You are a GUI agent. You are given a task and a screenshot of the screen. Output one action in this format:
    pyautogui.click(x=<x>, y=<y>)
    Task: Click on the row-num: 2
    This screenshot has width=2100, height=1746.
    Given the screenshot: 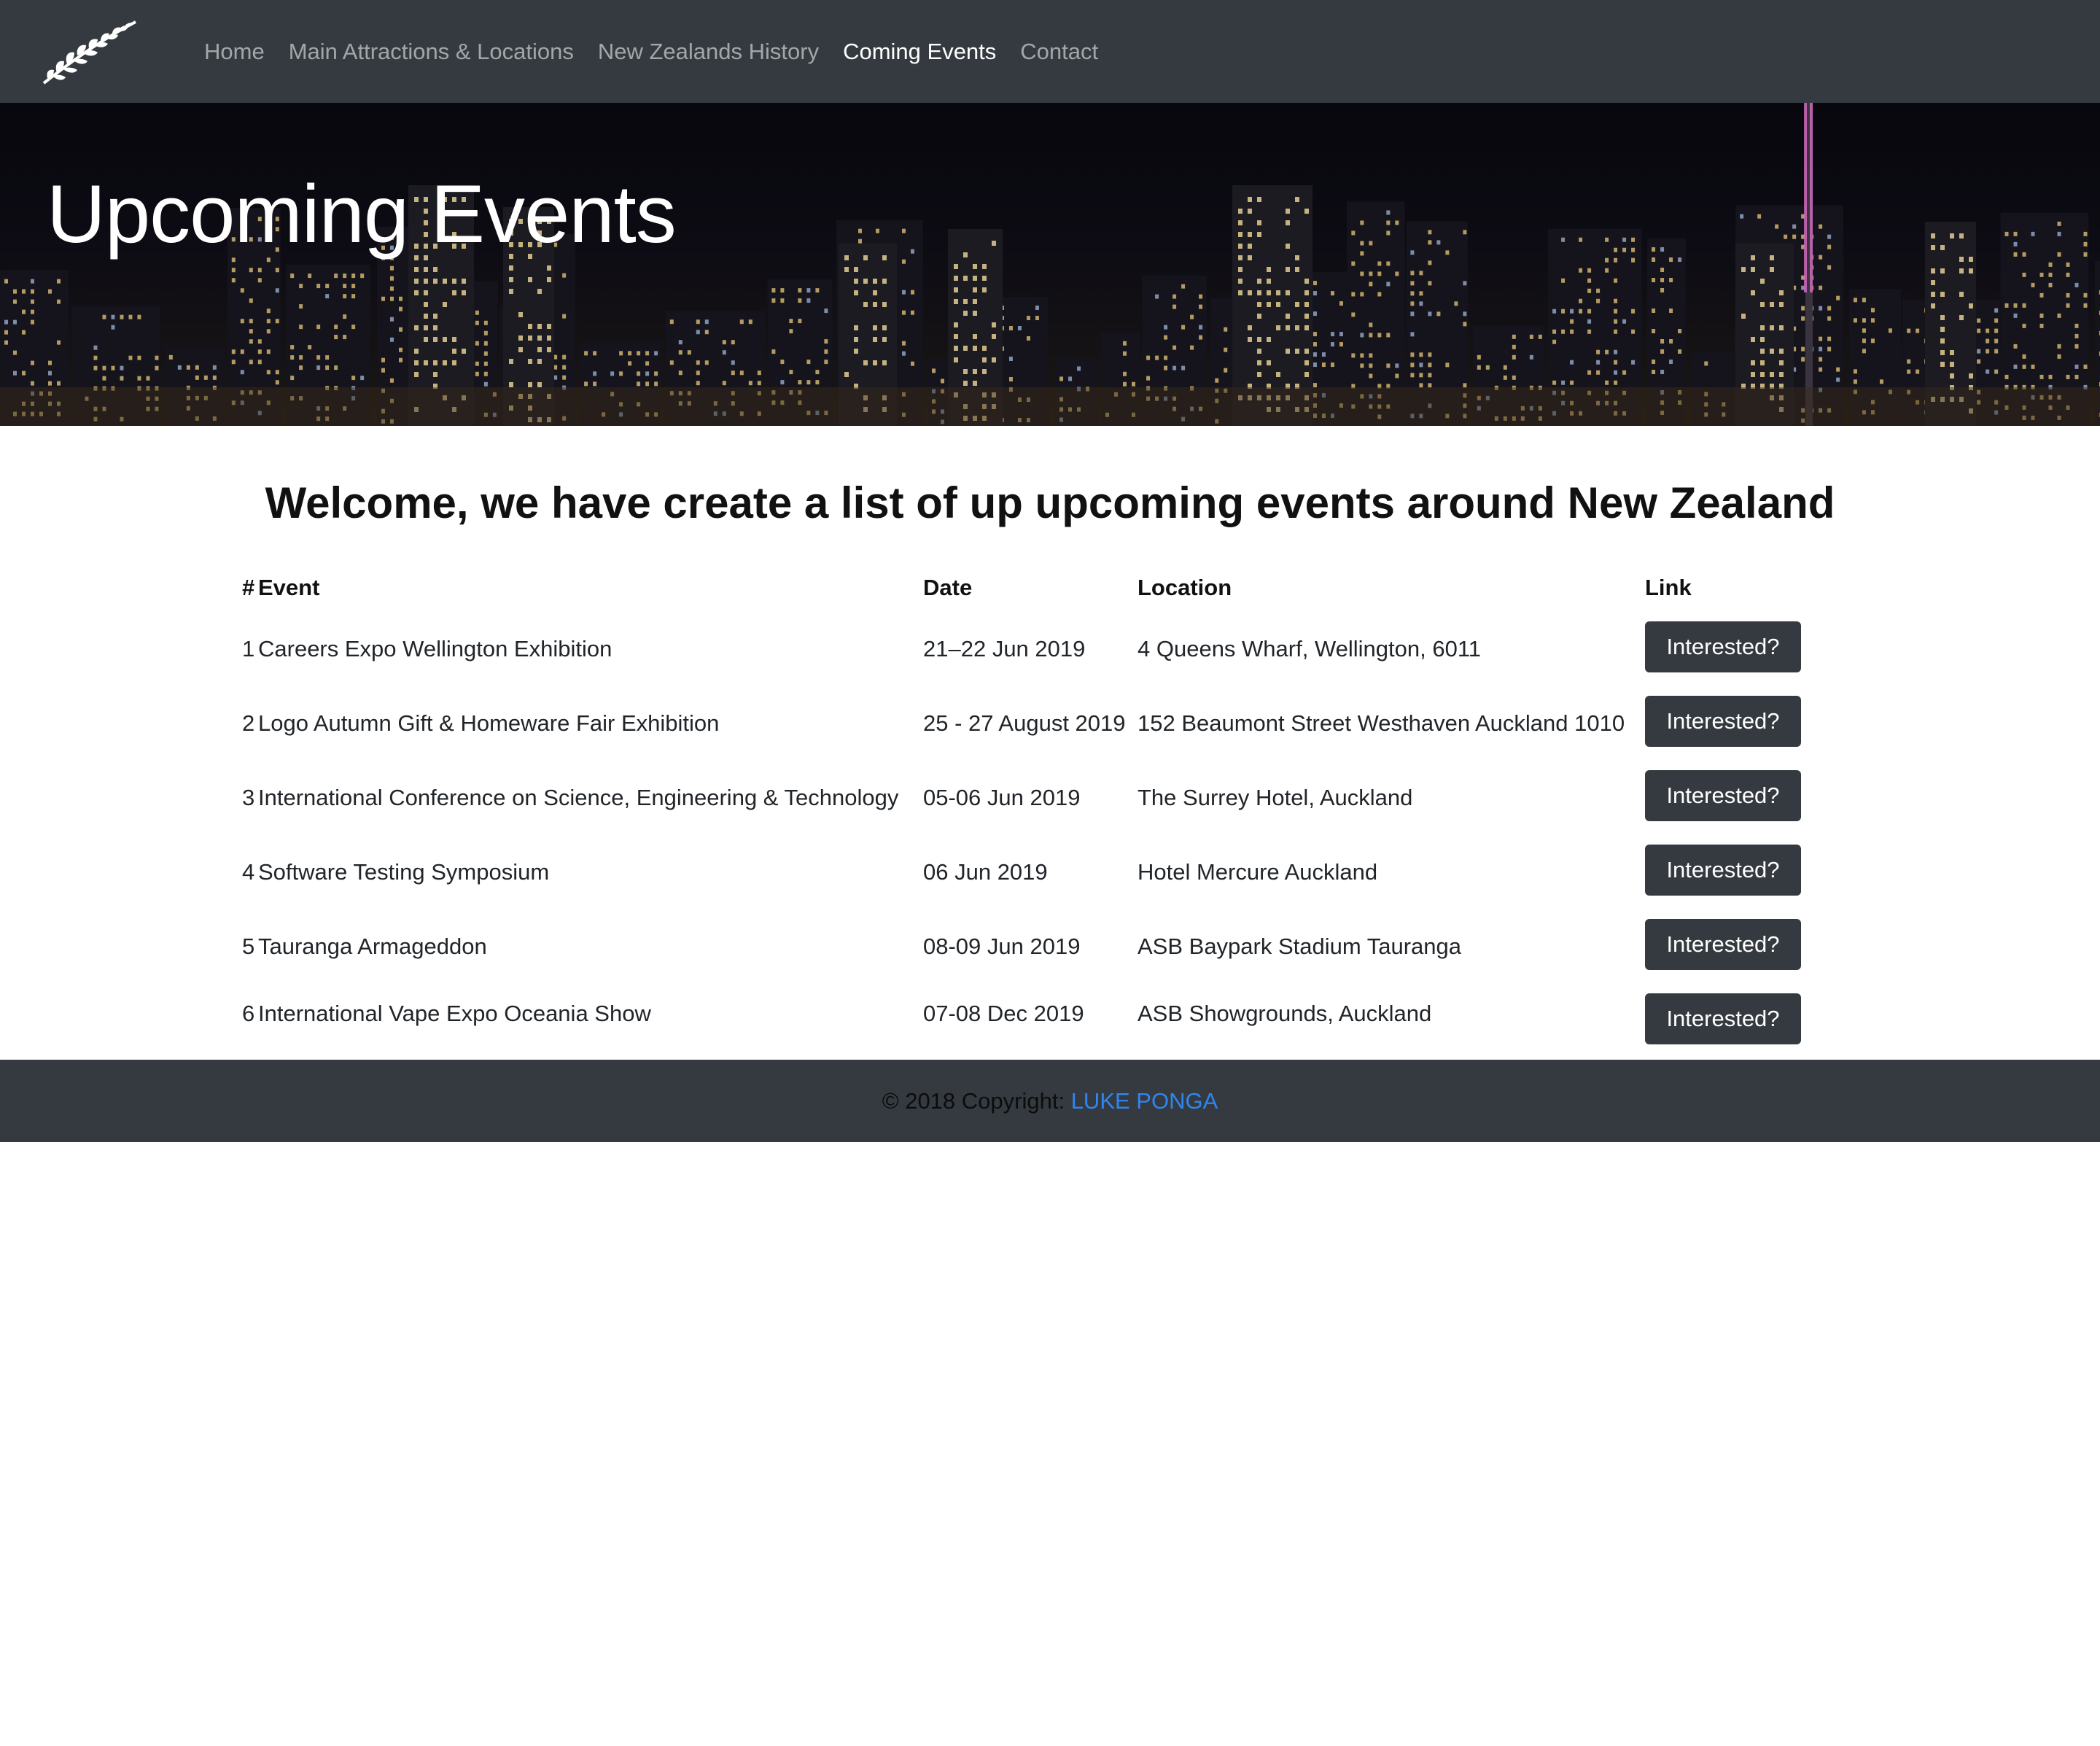 What is the action you would take?
    pyautogui.click(x=248, y=723)
    